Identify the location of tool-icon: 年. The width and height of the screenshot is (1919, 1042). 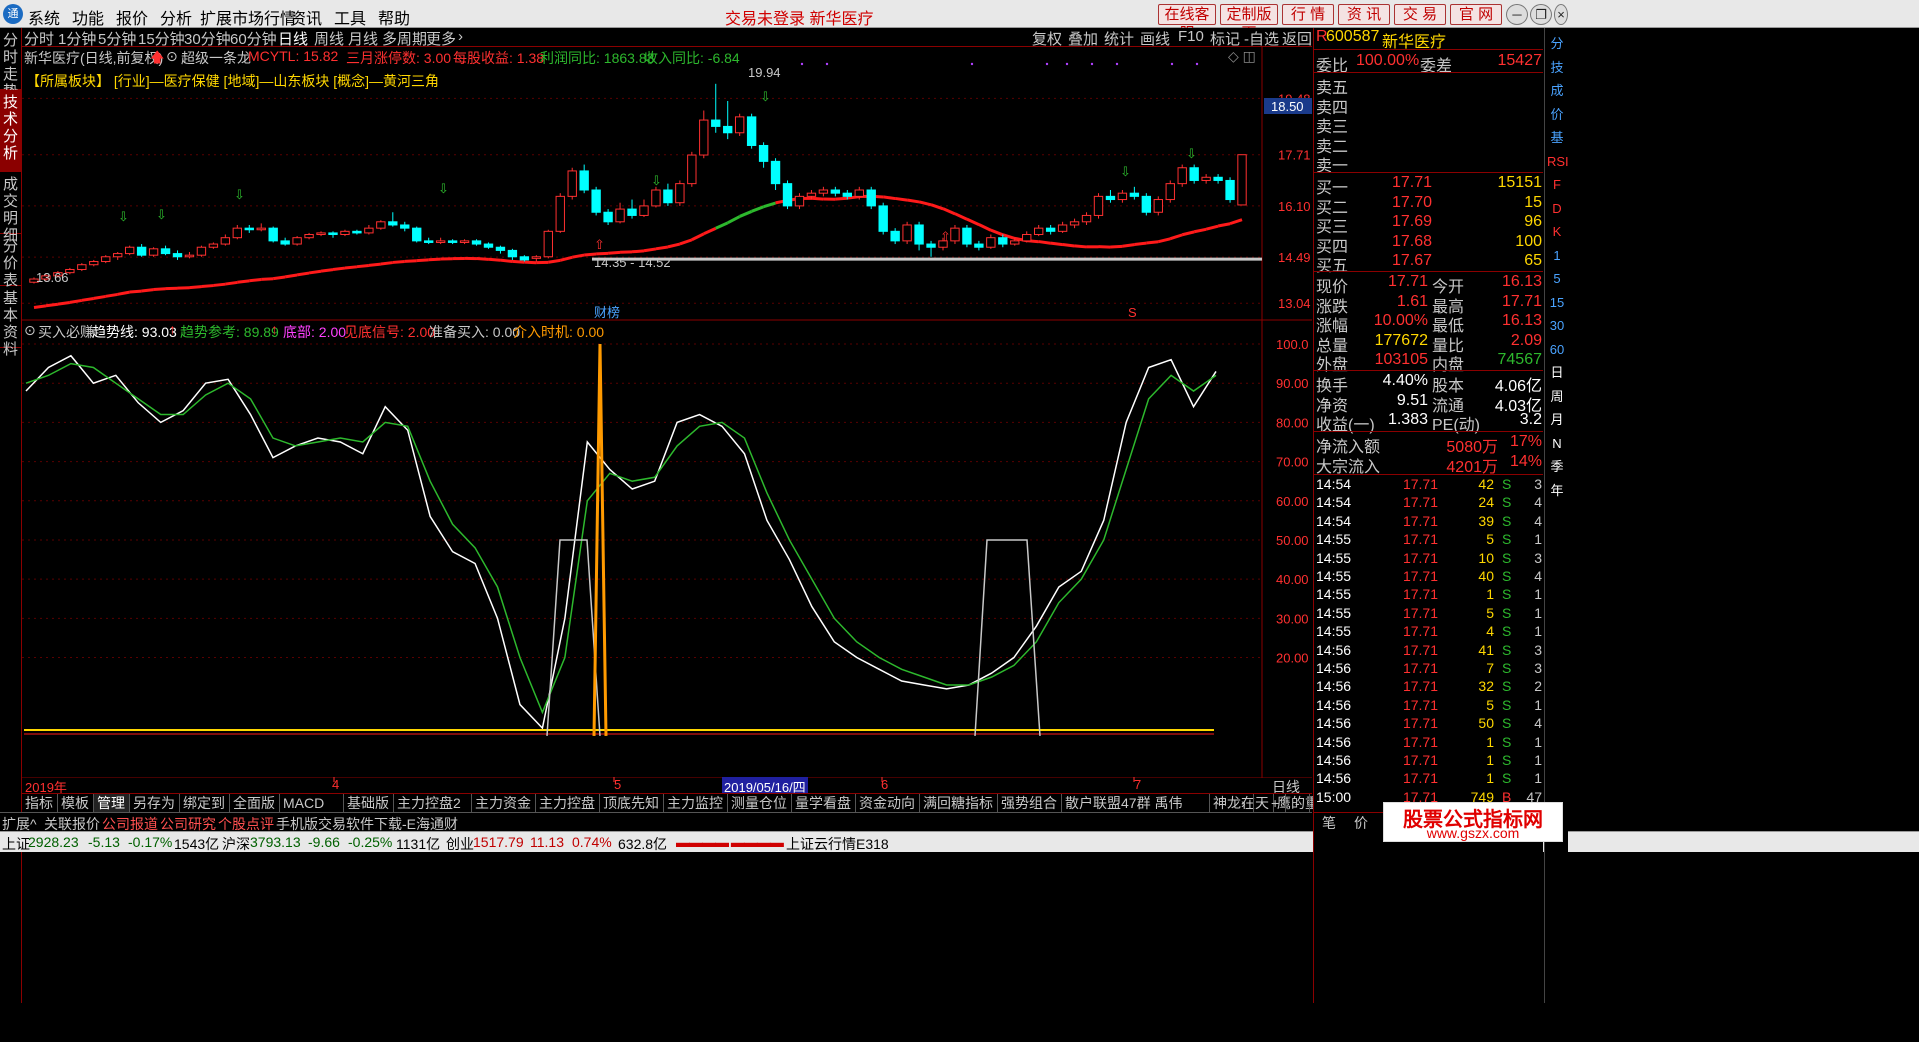
(1557, 491).